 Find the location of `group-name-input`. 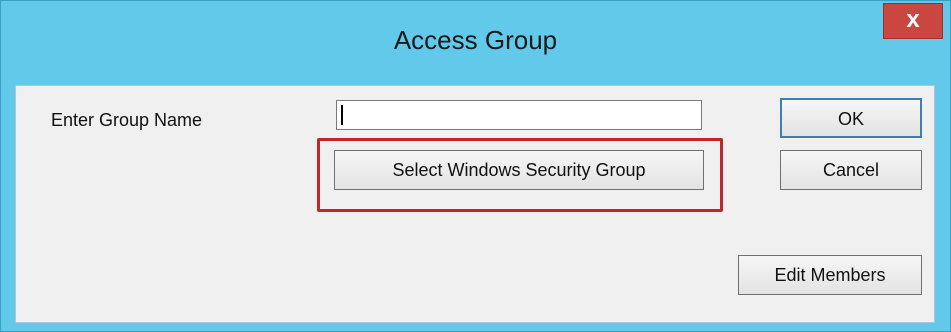

group-name-input is located at coordinates (519, 115).